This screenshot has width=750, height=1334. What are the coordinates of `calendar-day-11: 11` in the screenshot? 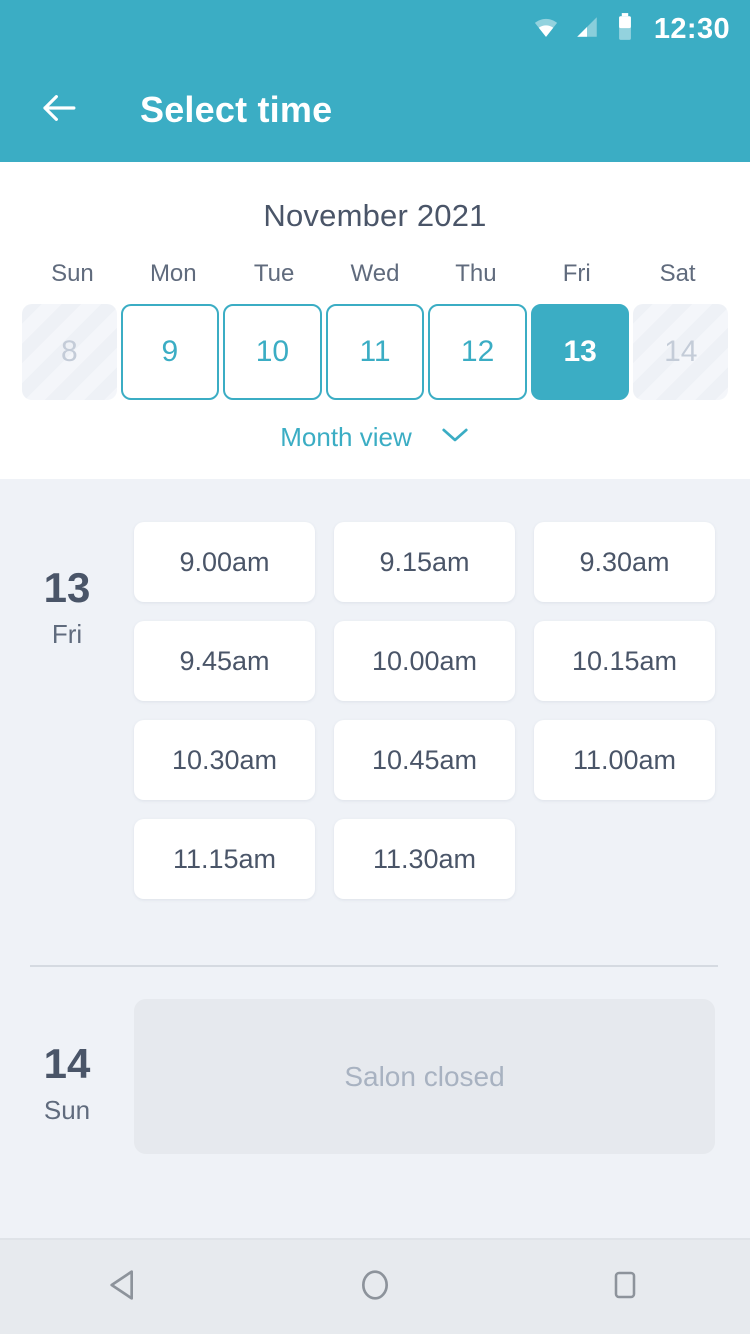 It's located at (375, 352).